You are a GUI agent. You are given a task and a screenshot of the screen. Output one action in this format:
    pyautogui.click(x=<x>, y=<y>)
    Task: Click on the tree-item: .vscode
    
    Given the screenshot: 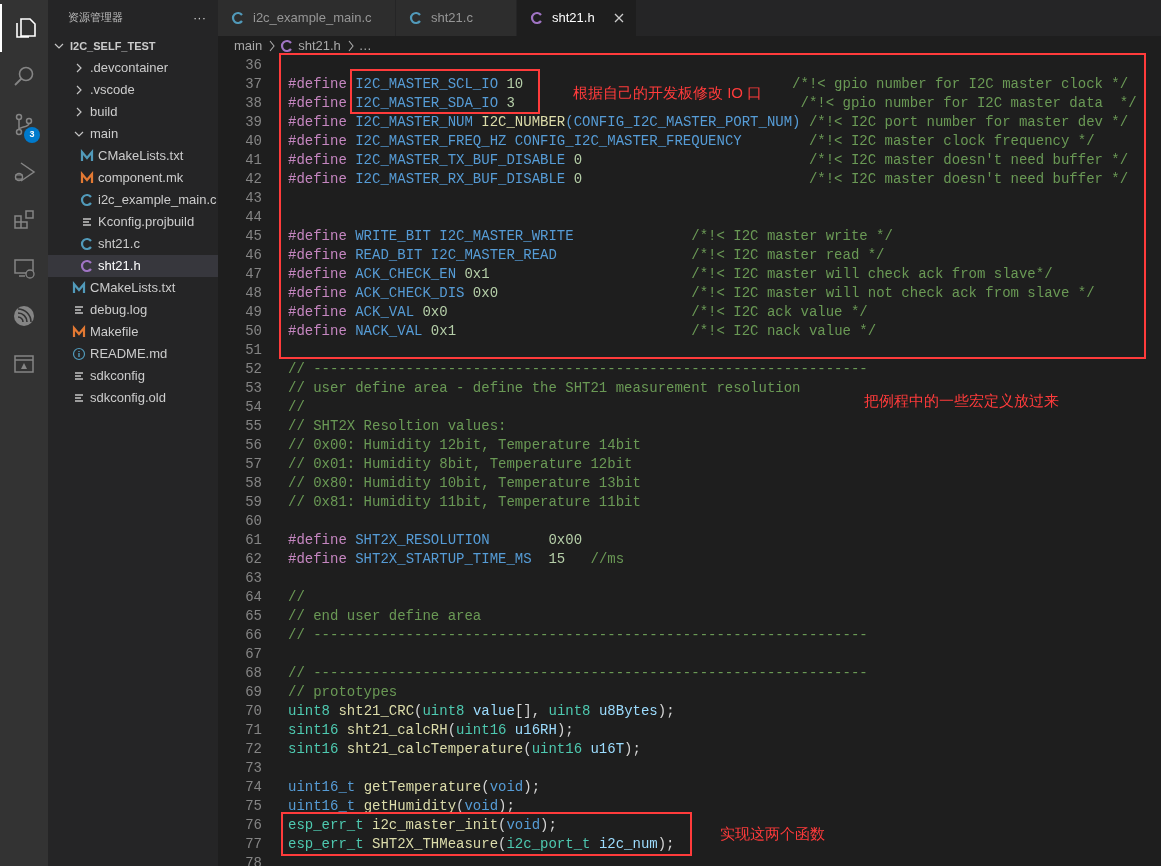 What is the action you would take?
    pyautogui.click(x=133, y=90)
    